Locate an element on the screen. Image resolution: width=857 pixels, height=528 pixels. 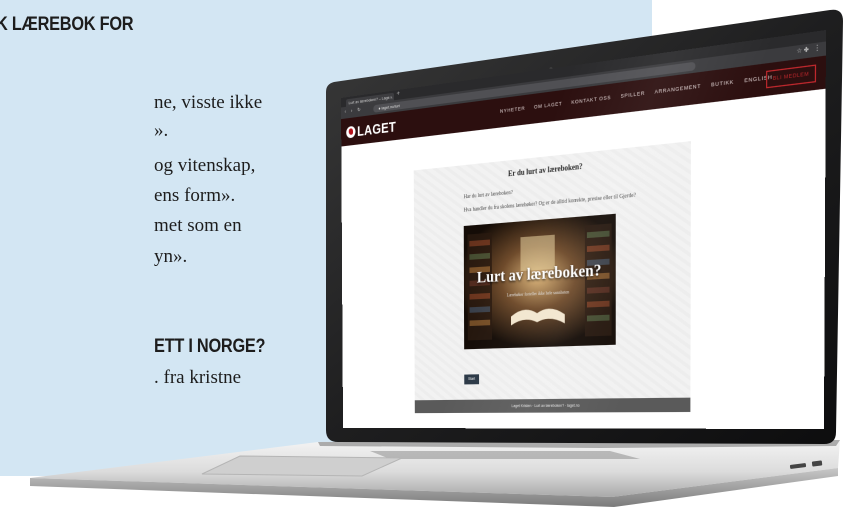
nav-item-spiller: SPILLER is located at coordinates (633, 94).